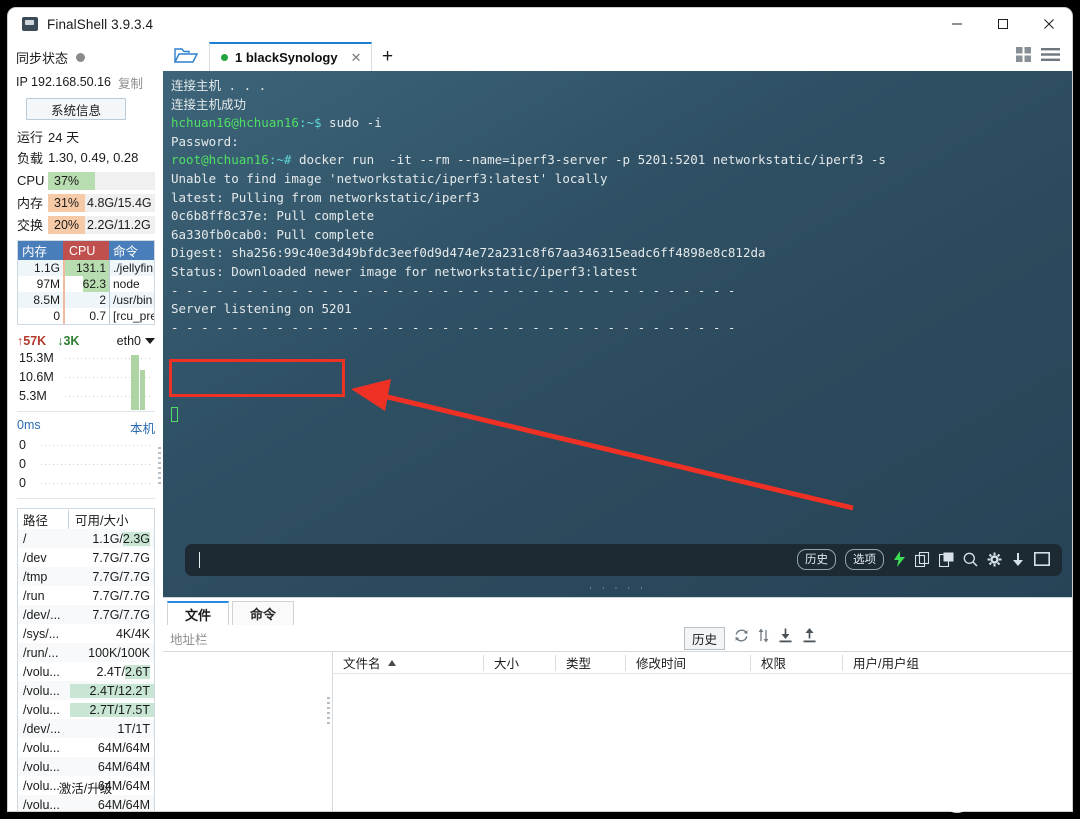 The width and height of the screenshot is (1080, 819). I want to click on process-mem: 97M, so click(48, 284).